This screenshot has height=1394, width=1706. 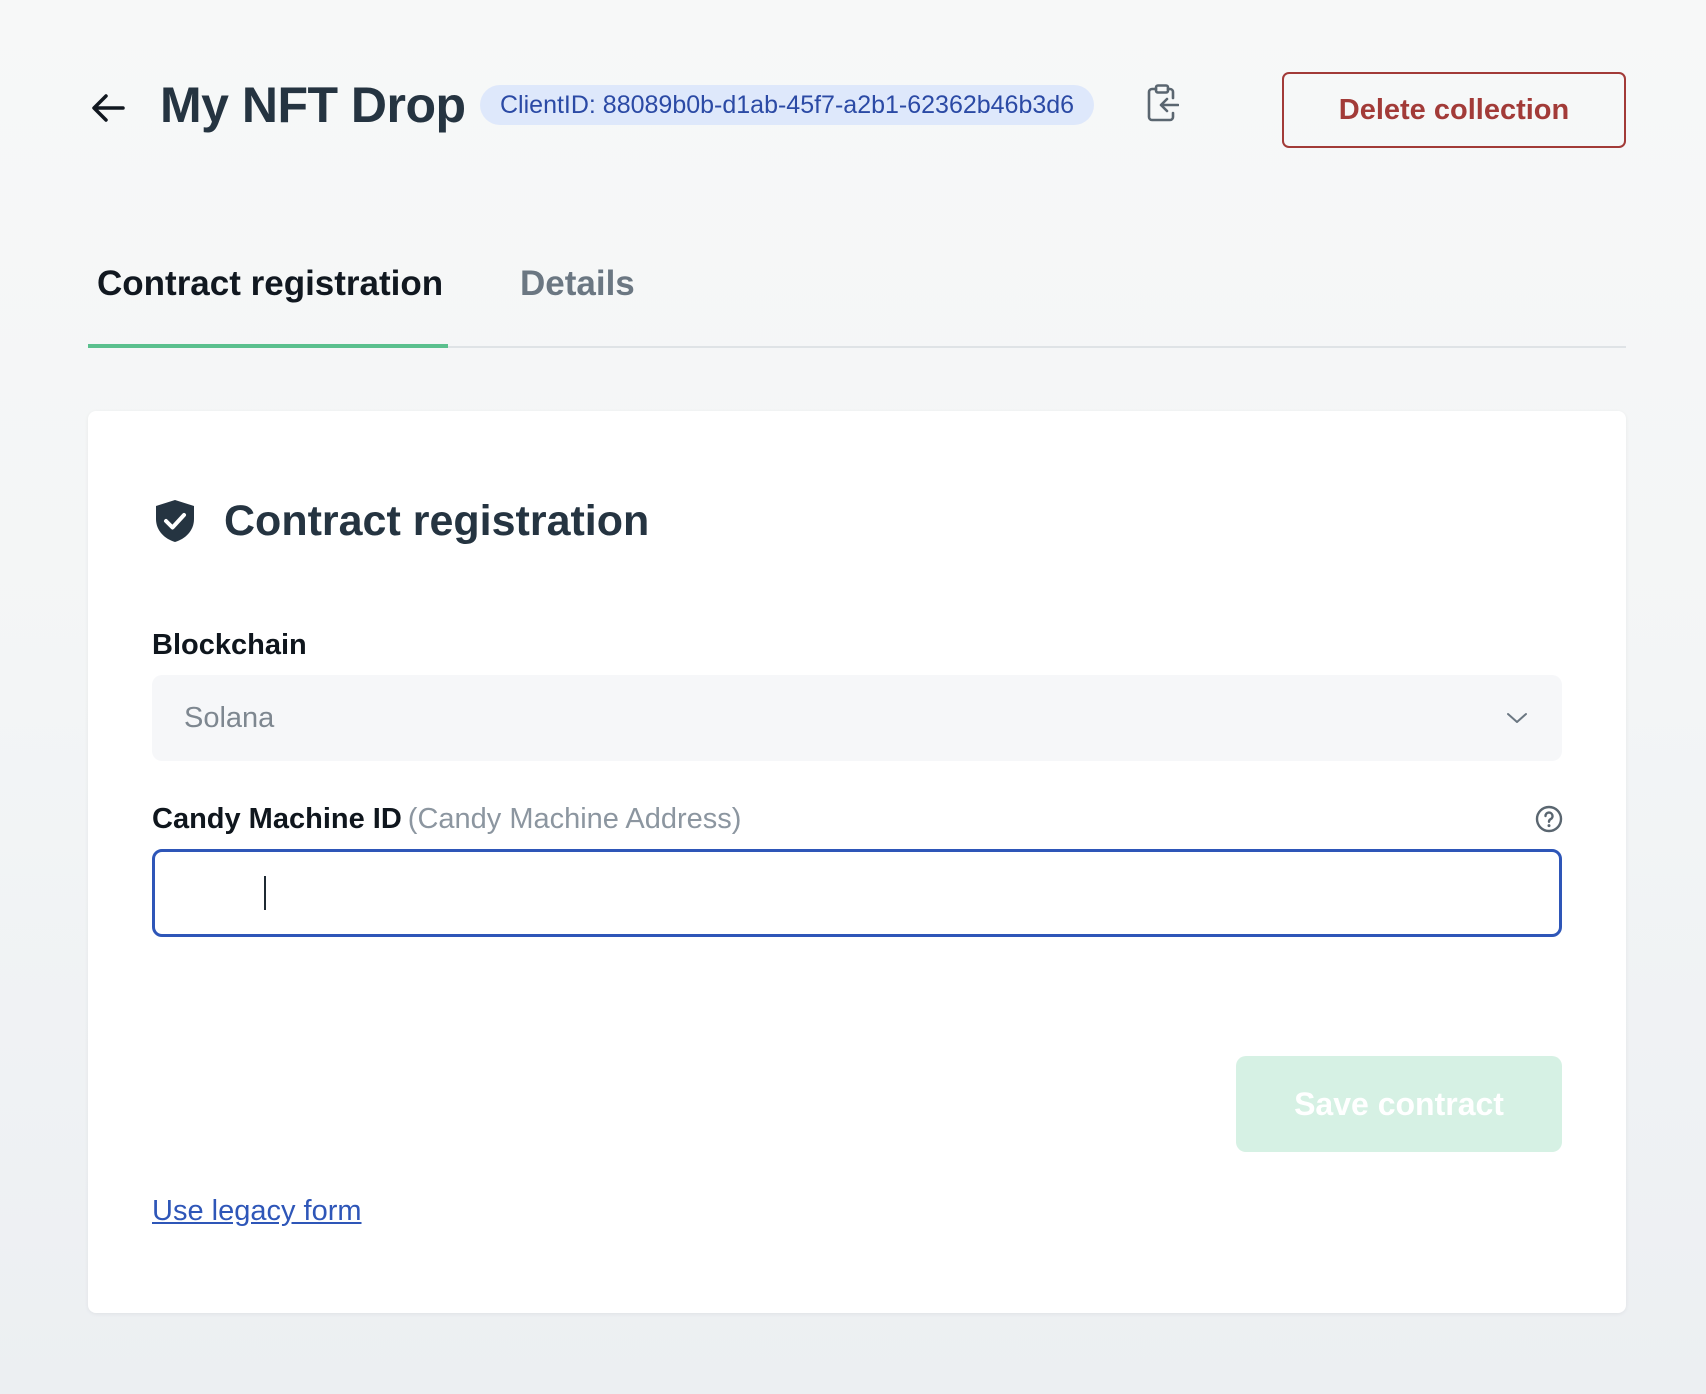 I want to click on blockchain-select: Solana, so click(x=857, y=718).